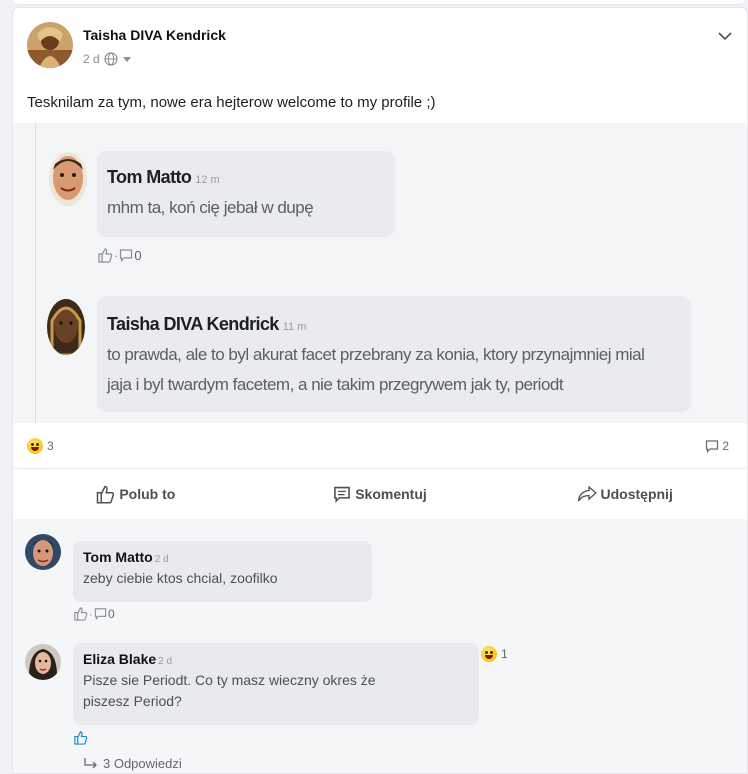  I want to click on thread-line, so click(35, 273).